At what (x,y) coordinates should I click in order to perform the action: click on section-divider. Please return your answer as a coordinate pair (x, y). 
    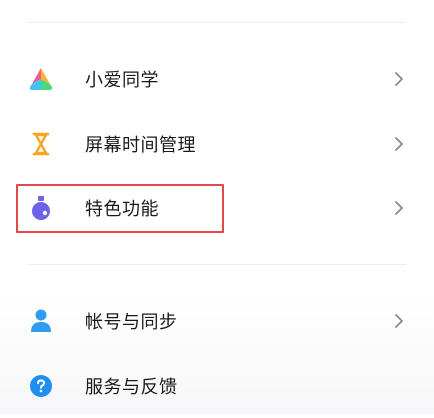
    Looking at the image, I should click on (217, 264).